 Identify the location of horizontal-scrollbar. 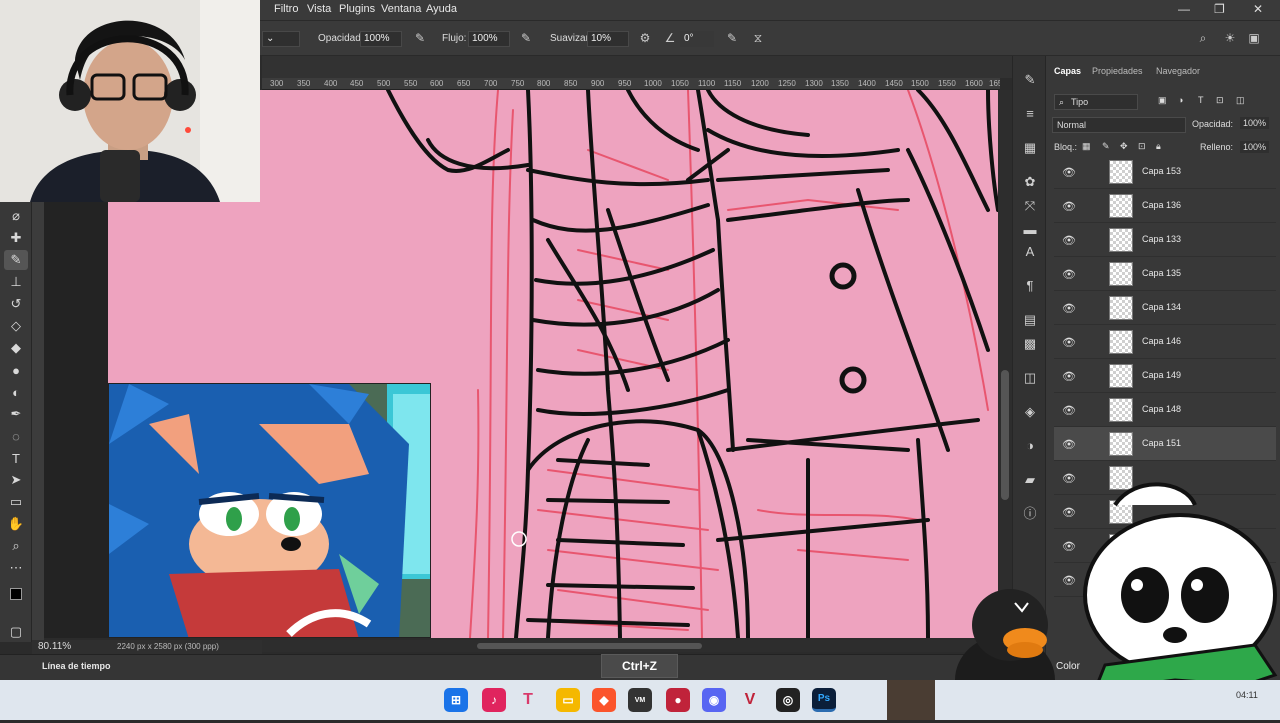
(630, 646).